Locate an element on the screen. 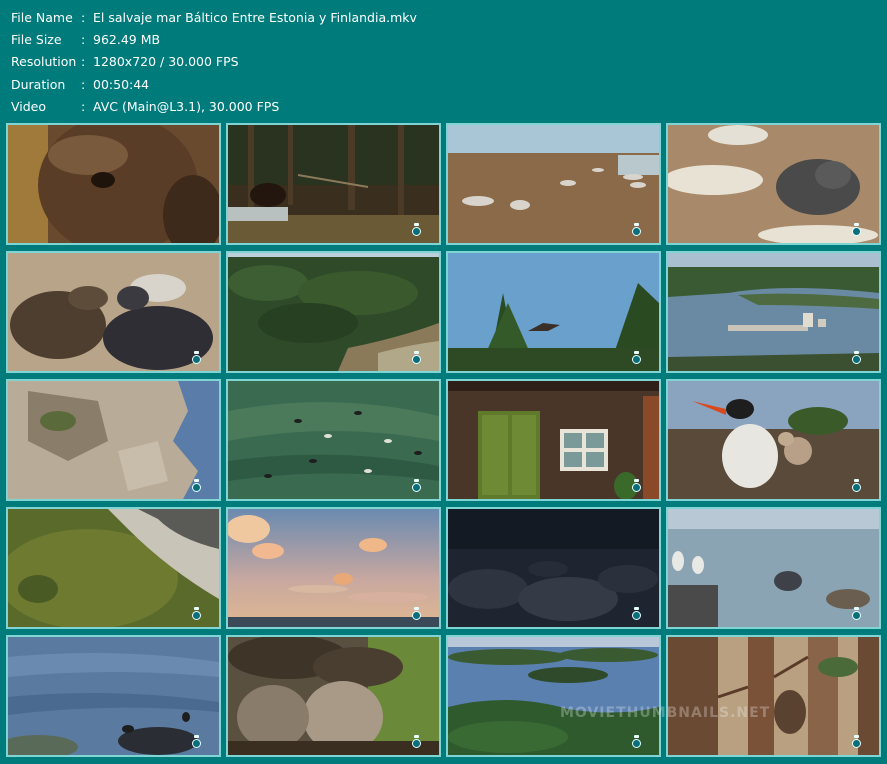  thumbnail-lake-islands-aerial is located at coordinates (553, 696).